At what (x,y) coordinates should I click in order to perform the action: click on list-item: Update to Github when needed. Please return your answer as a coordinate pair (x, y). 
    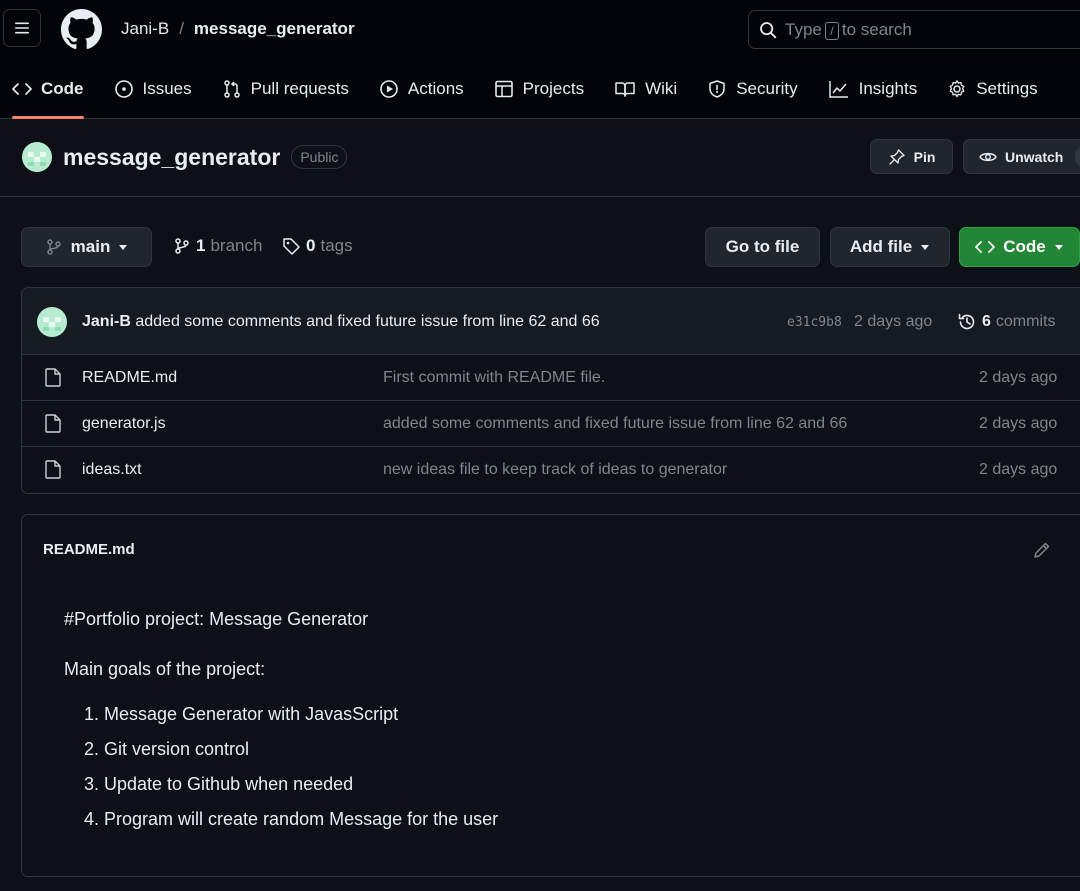
    Looking at the image, I should click on (301, 784).